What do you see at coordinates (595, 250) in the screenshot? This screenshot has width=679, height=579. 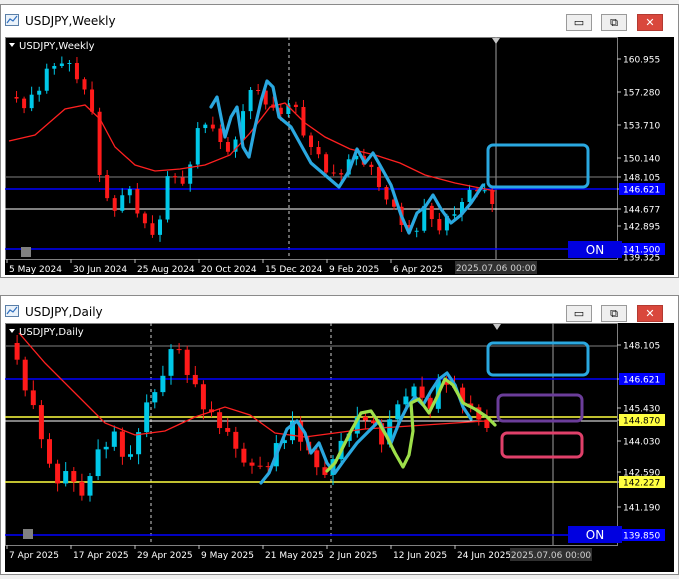 I see `weekly-on-label: ON` at bounding box center [595, 250].